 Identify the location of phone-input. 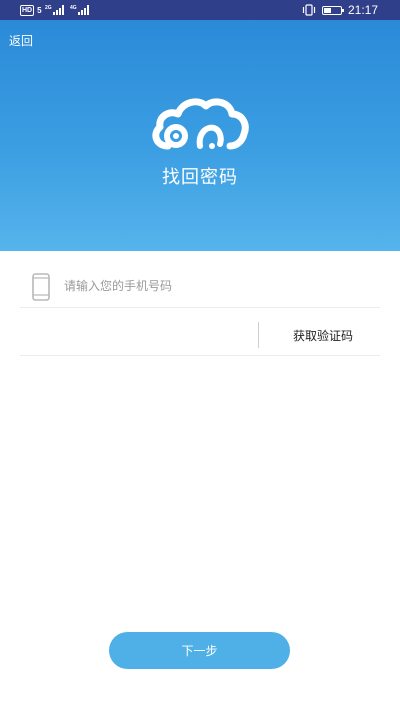
(214, 286).